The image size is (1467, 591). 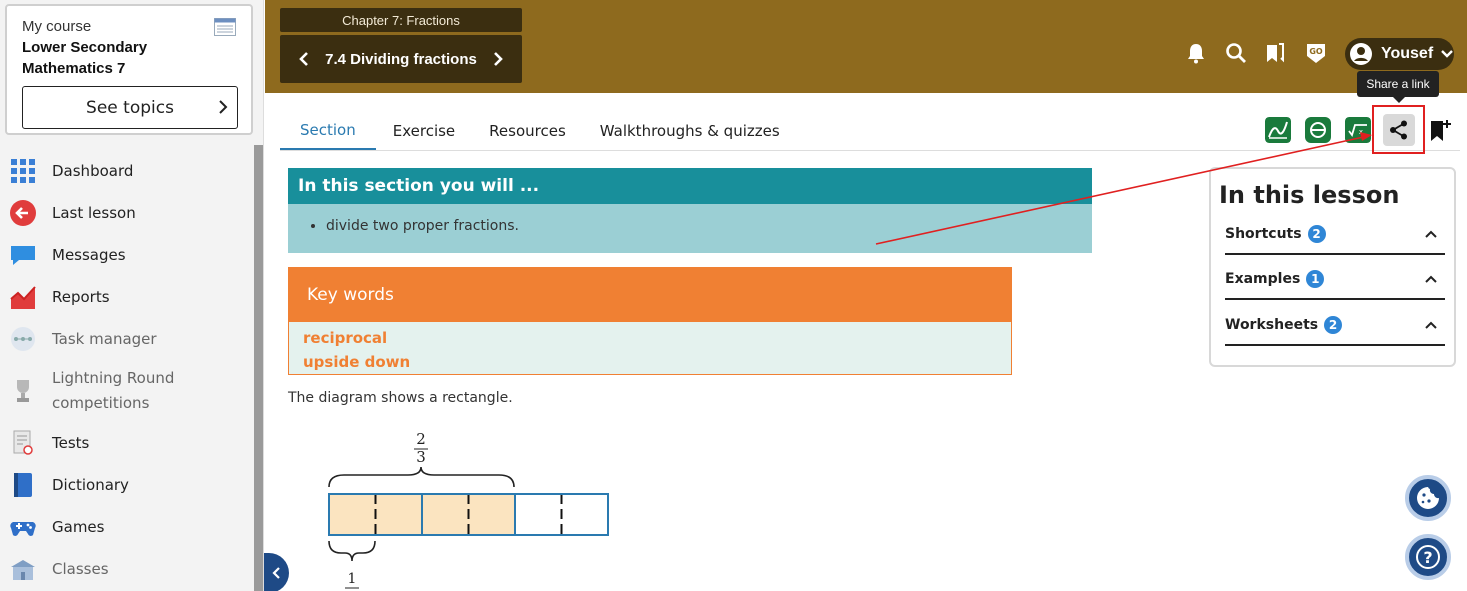 I want to click on sidebar-item-dictionary: Dictionary, so click(x=127, y=485).